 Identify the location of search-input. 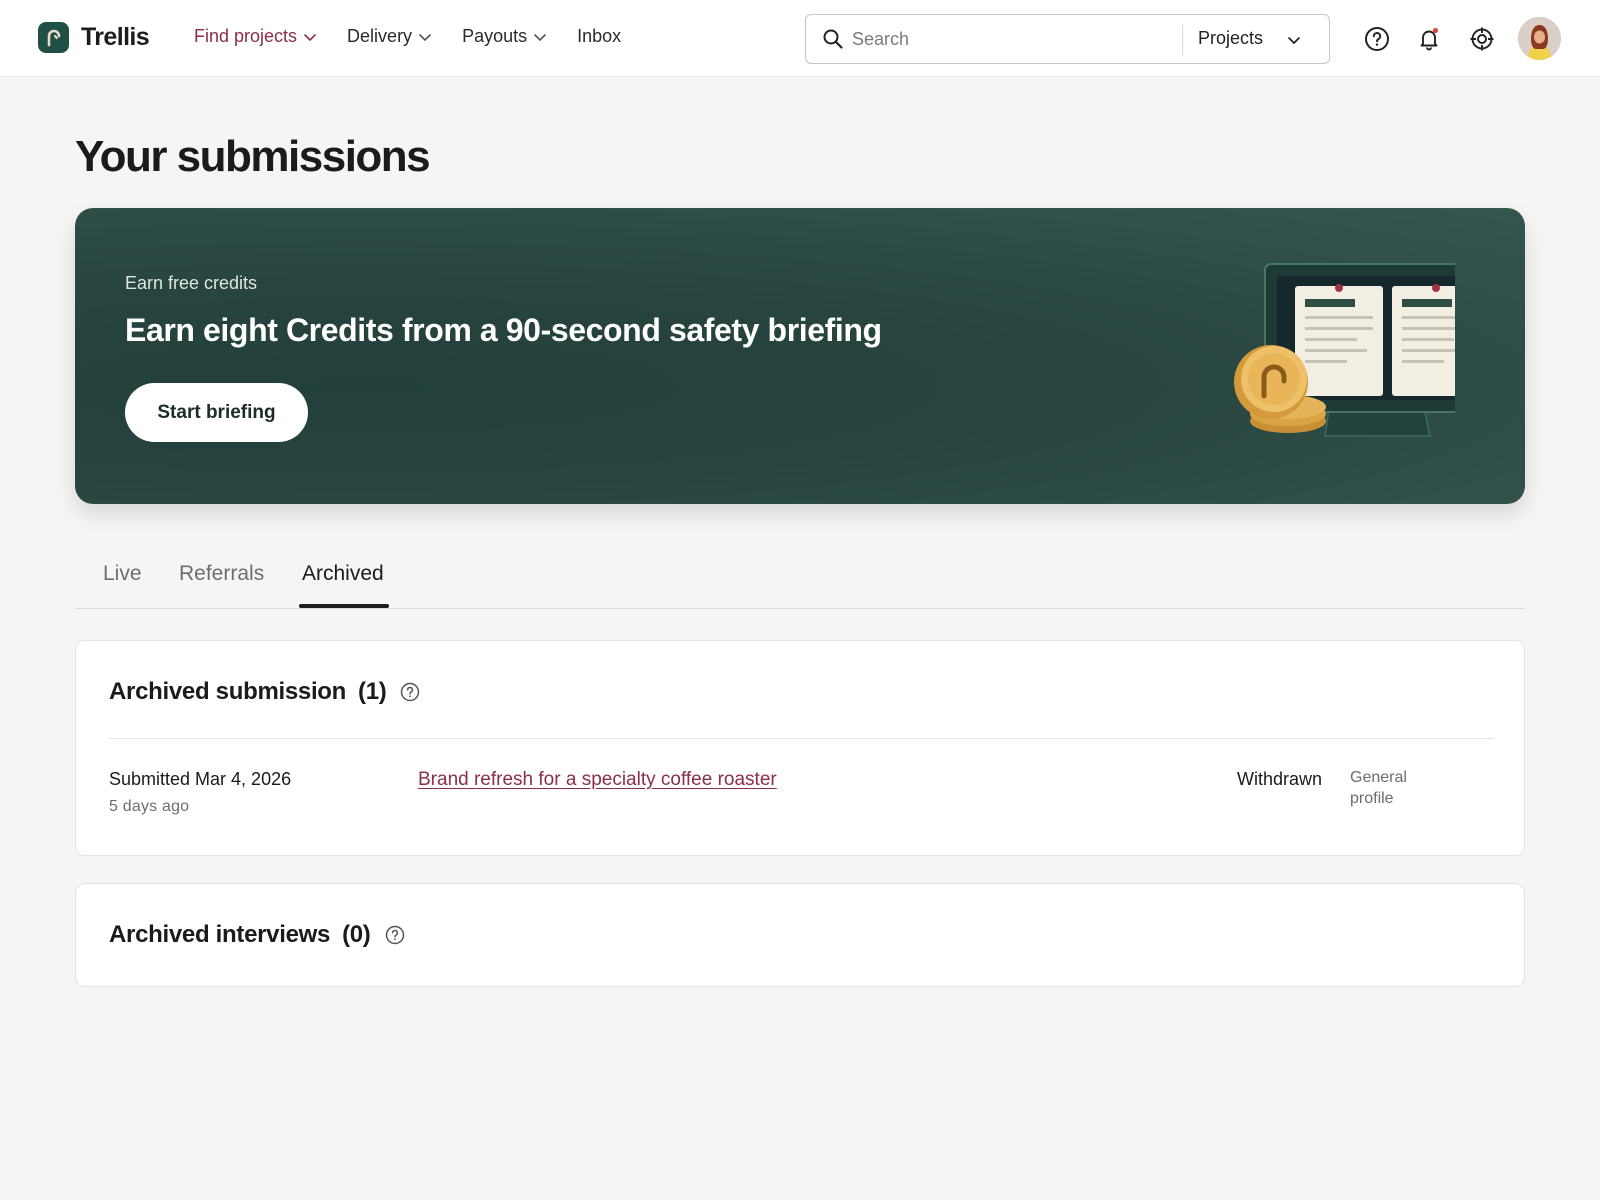
(1012, 39).